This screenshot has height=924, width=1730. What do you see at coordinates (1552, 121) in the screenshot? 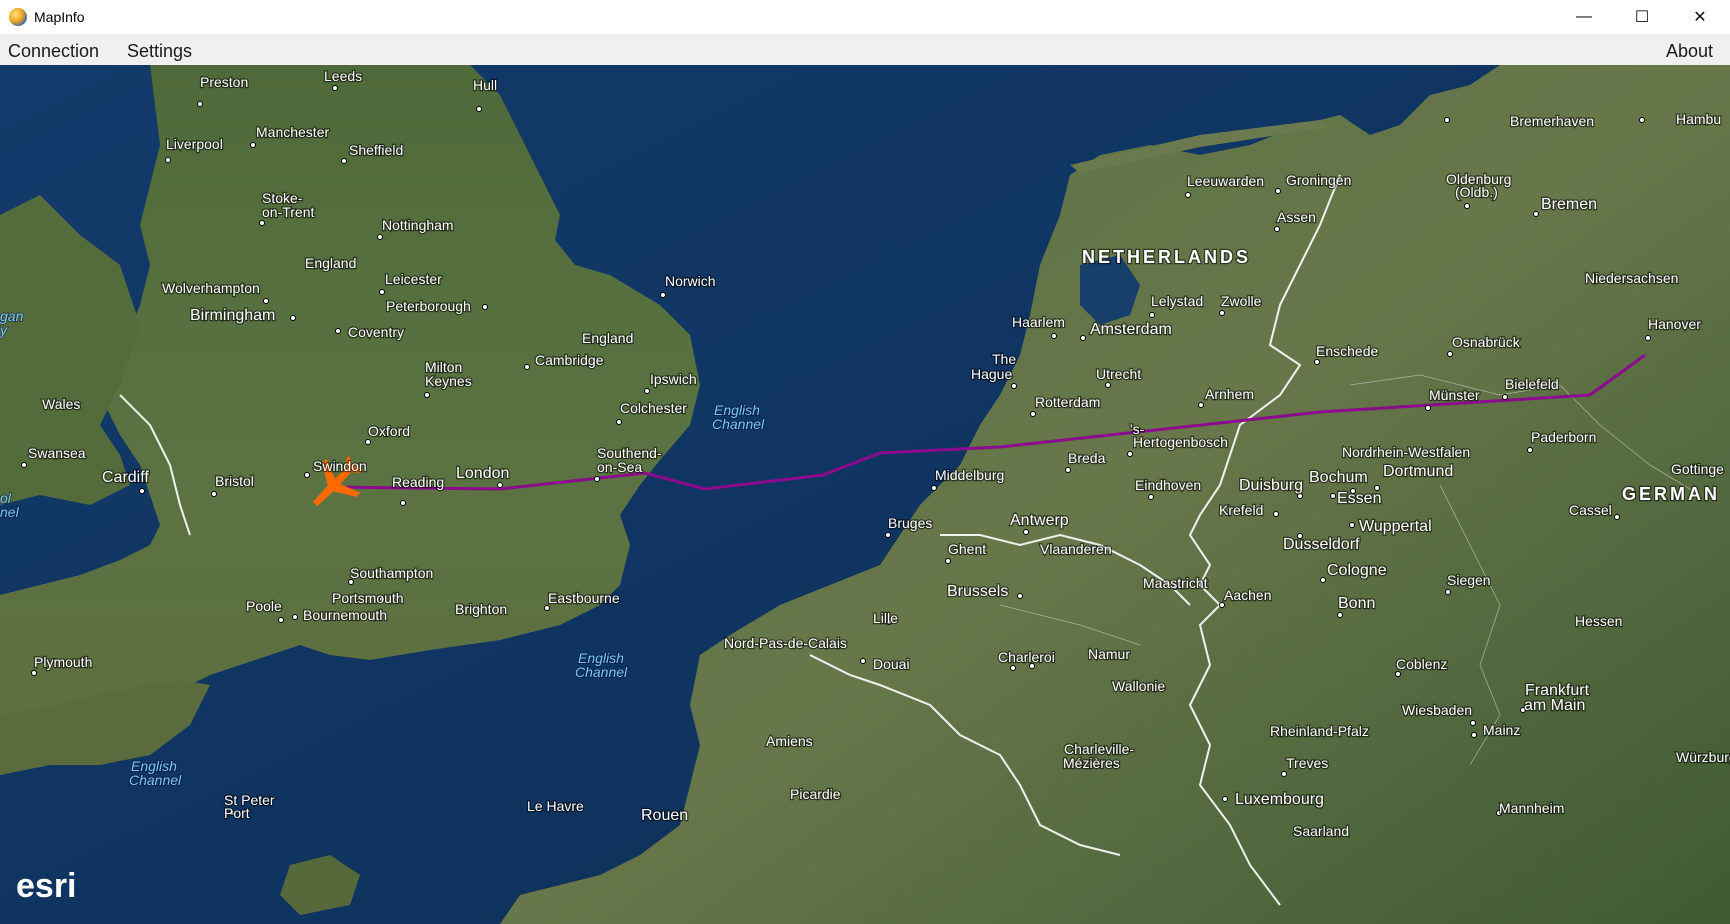
I see `place-bremerhaven: Bremerhaven` at bounding box center [1552, 121].